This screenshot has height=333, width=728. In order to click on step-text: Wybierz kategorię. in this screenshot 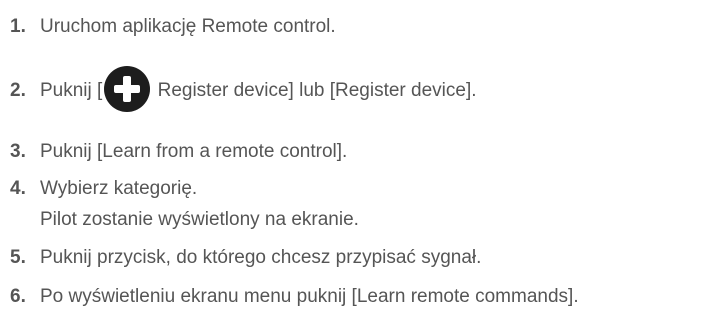, I will do `click(119, 188)`.